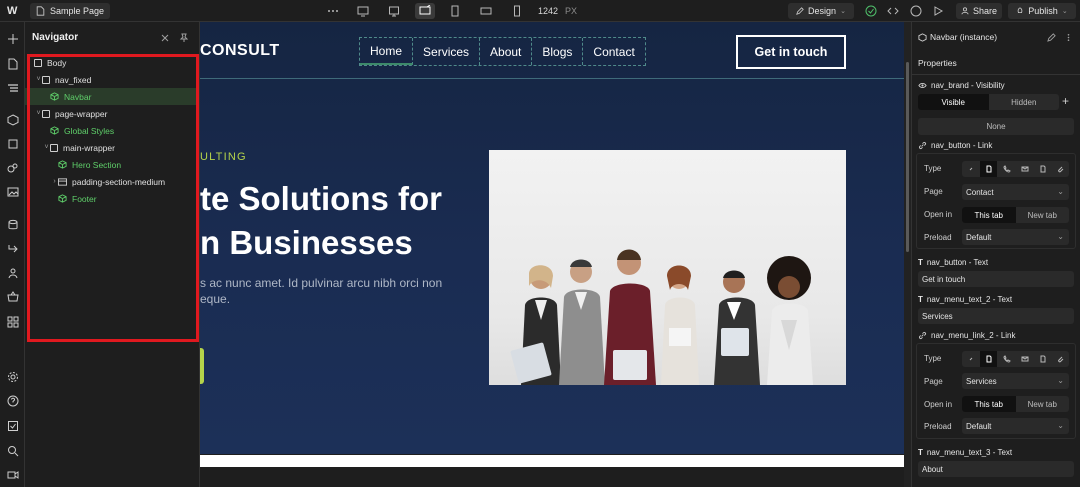  Describe the element at coordinates (938, 214) in the screenshot. I see `openin-label-1: Open in` at that location.